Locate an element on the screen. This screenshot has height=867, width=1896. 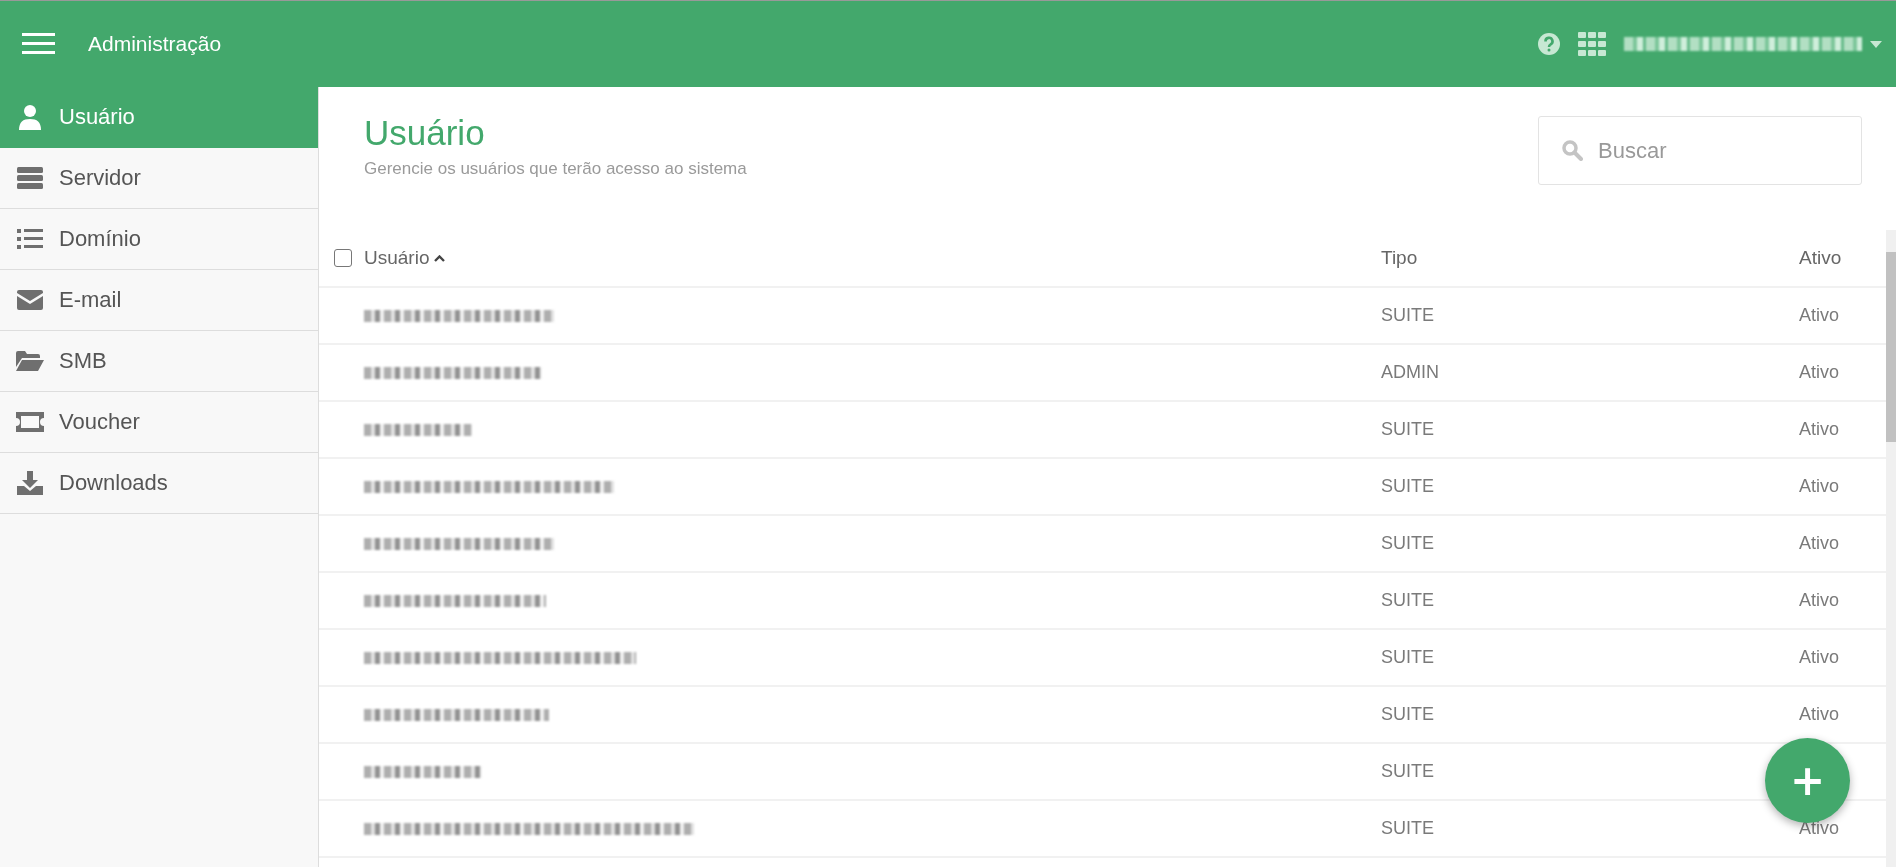
sidebar-item: Downloads is located at coordinates (159, 483).